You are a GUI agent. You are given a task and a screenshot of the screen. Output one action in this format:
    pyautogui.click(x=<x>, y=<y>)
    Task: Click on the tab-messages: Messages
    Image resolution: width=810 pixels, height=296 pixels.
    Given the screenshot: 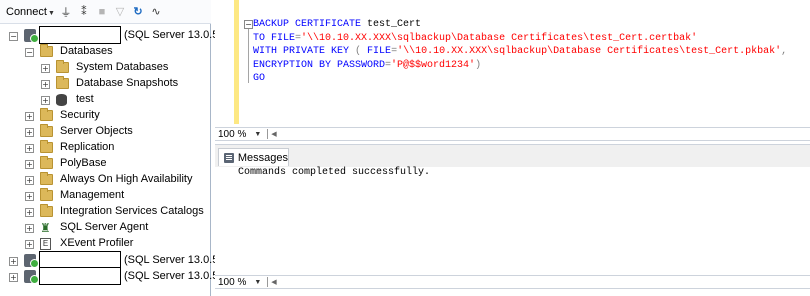 What is the action you would take?
    pyautogui.click(x=253, y=157)
    